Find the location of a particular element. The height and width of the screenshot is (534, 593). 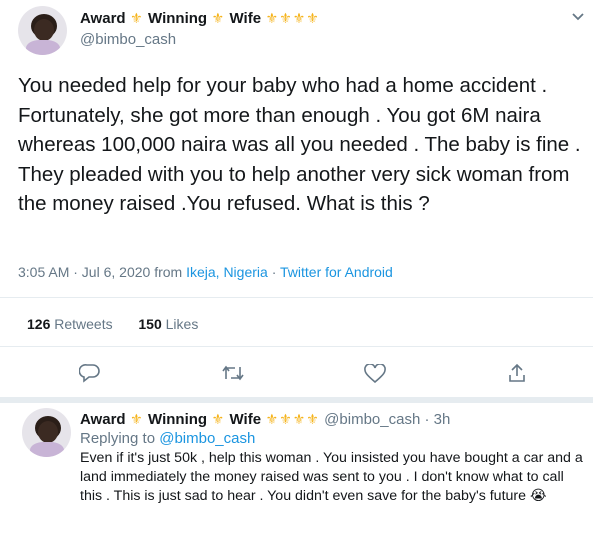

share-icon is located at coordinates (517, 373).